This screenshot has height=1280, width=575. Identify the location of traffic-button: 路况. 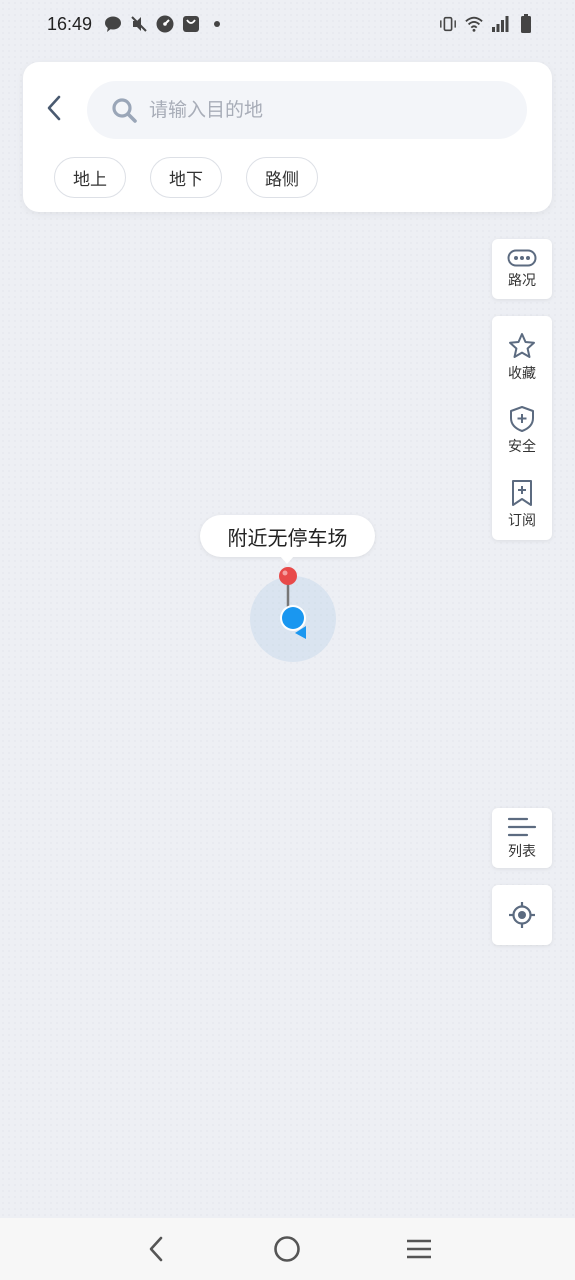
(522, 269).